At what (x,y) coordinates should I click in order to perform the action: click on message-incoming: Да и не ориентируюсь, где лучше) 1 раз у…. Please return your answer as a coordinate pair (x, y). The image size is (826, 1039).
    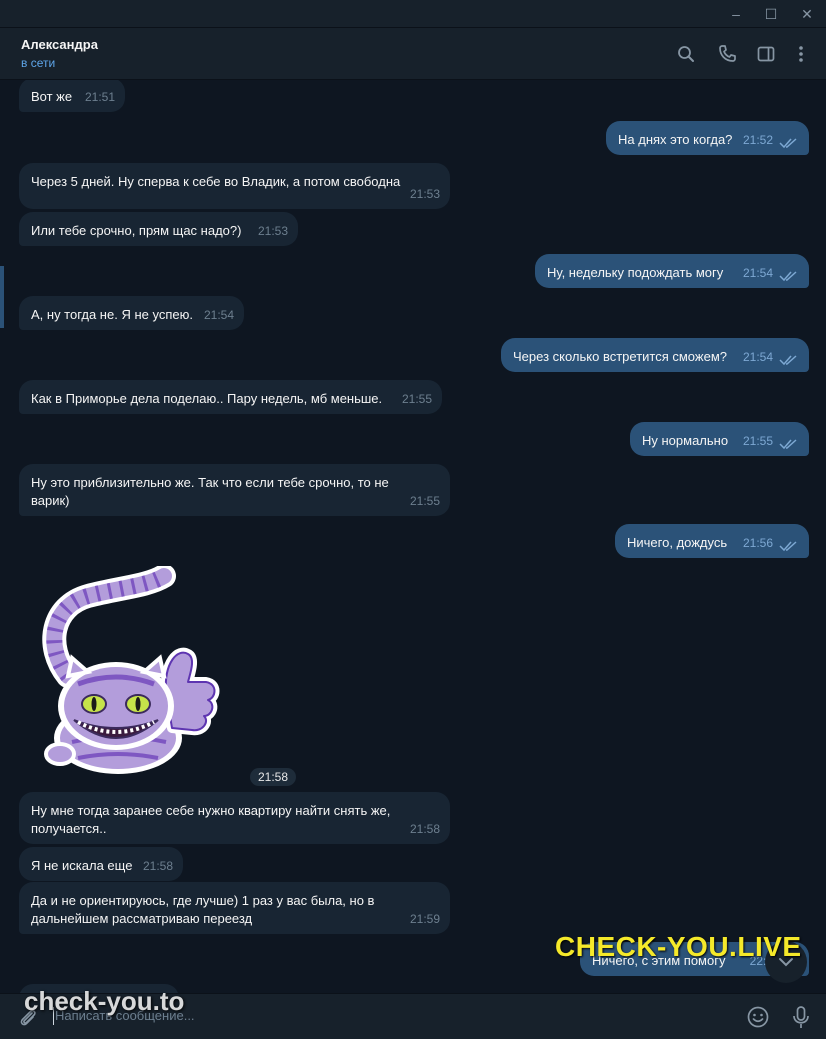
    Looking at the image, I should click on (234, 908).